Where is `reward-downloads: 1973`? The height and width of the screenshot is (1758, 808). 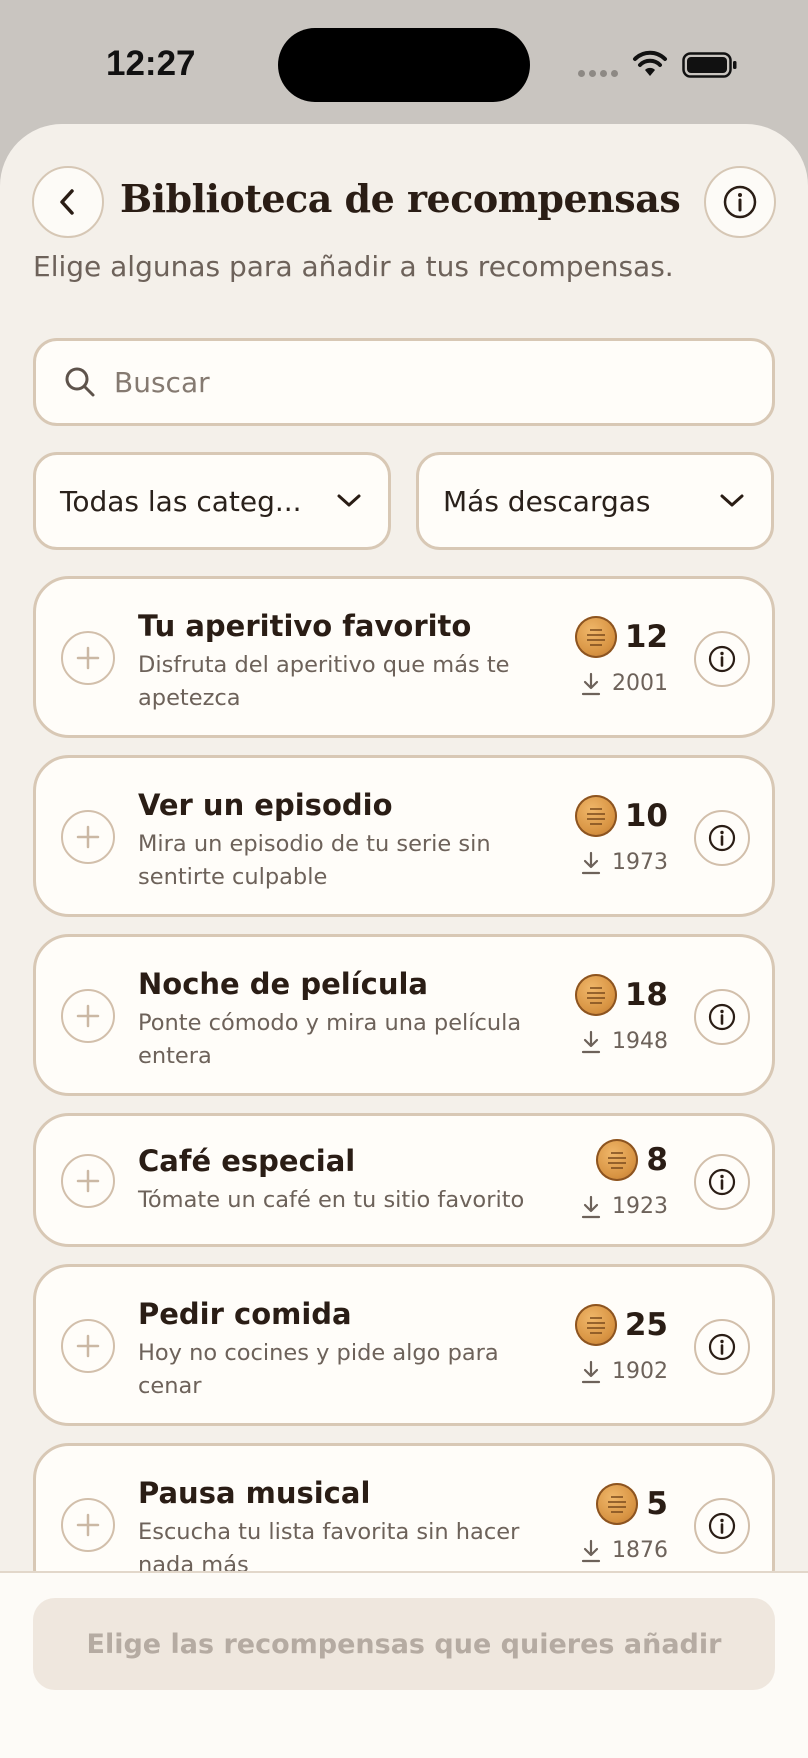 reward-downloads: 1973 is located at coordinates (624, 862).